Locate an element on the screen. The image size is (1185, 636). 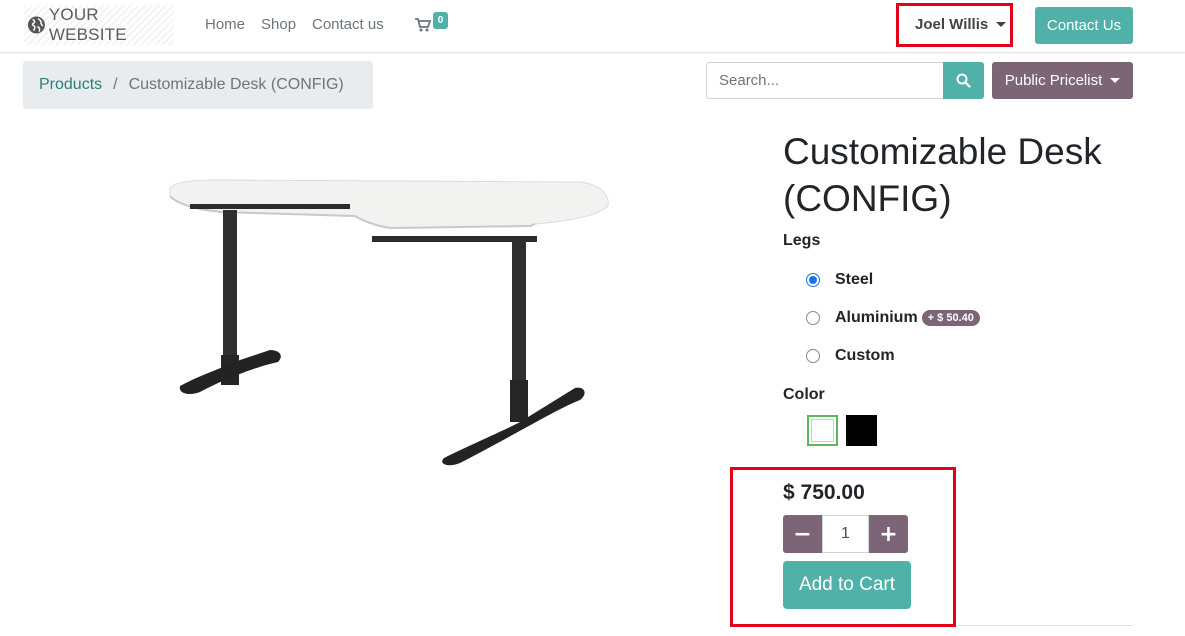
custom-radio is located at coordinates (813, 356).